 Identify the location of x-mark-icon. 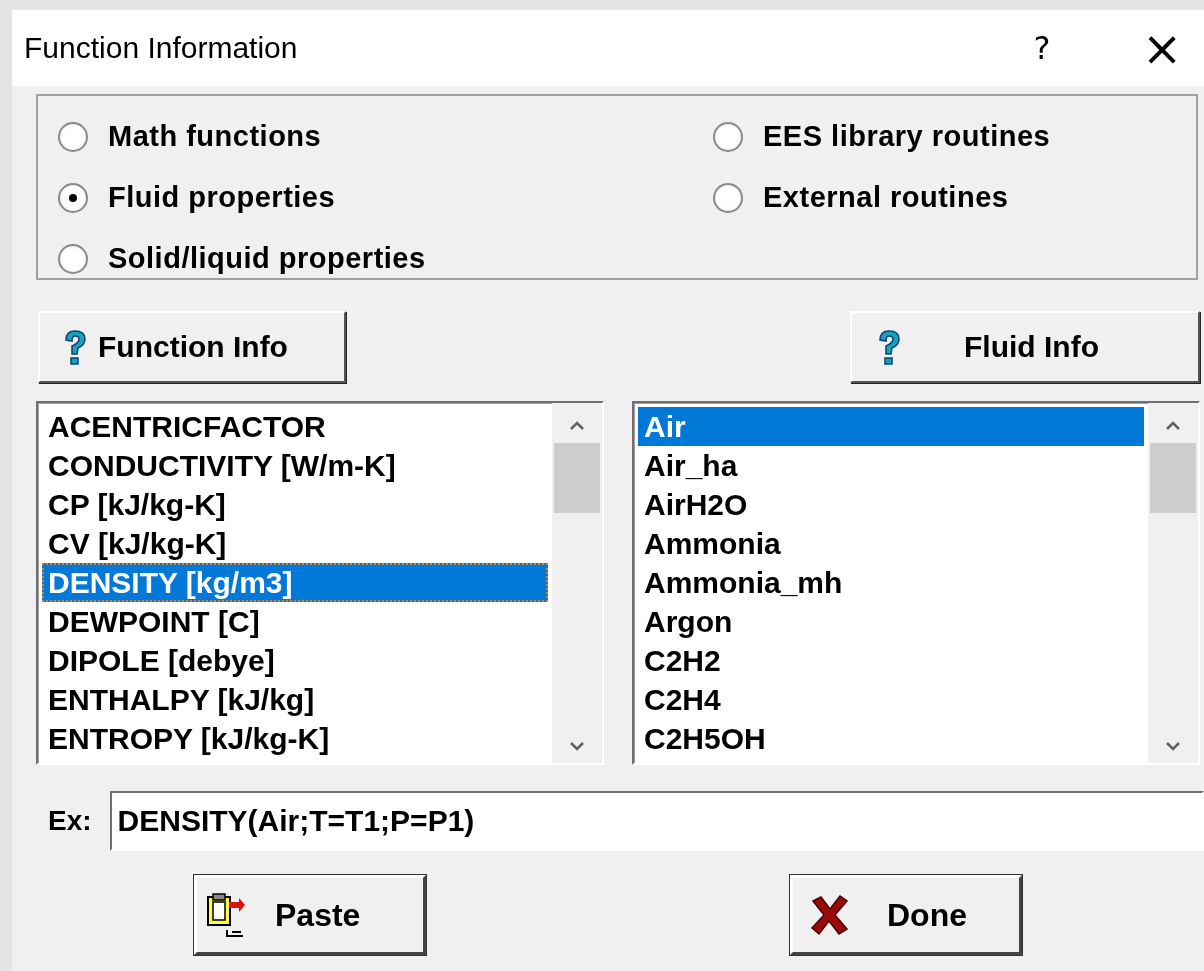
(830, 915).